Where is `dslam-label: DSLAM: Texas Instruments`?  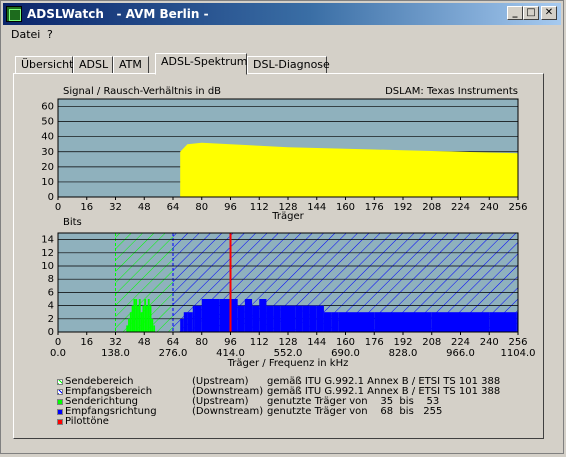
dslam-label: DSLAM: Texas Instruments is located at coordinates (451, 91).